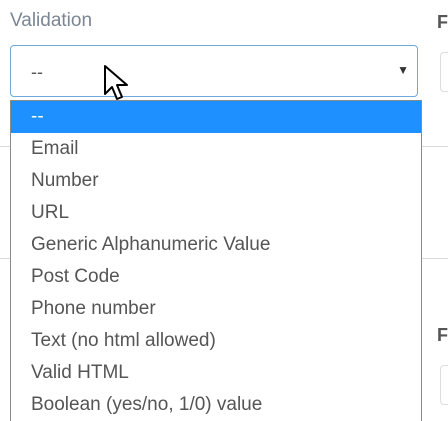  What do you see at coordinates (214, 71) in the screenshot?
I see `validation-select: -- ▼` at bounding box center [214, 71].